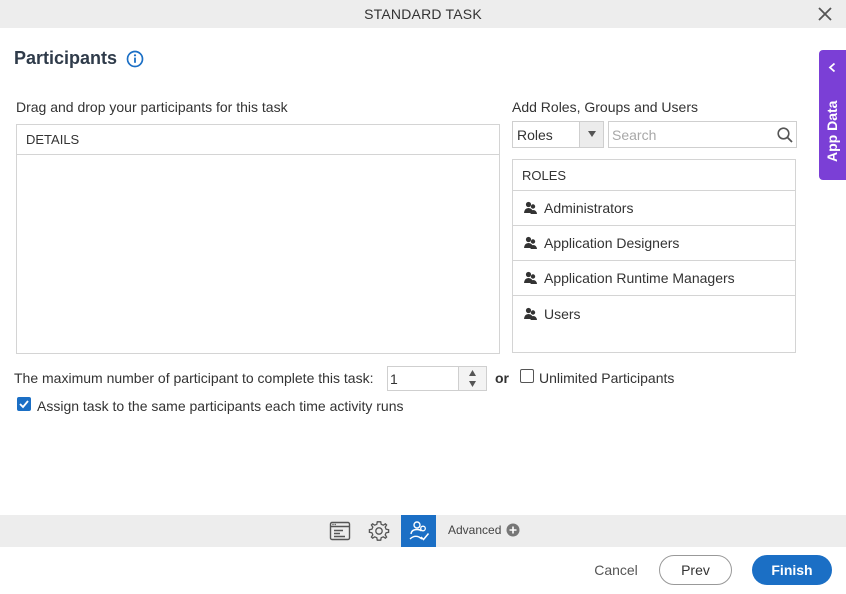  Describe the element at coordinates (502, 378) in the screenshot. I see `or-label: or` at that location.